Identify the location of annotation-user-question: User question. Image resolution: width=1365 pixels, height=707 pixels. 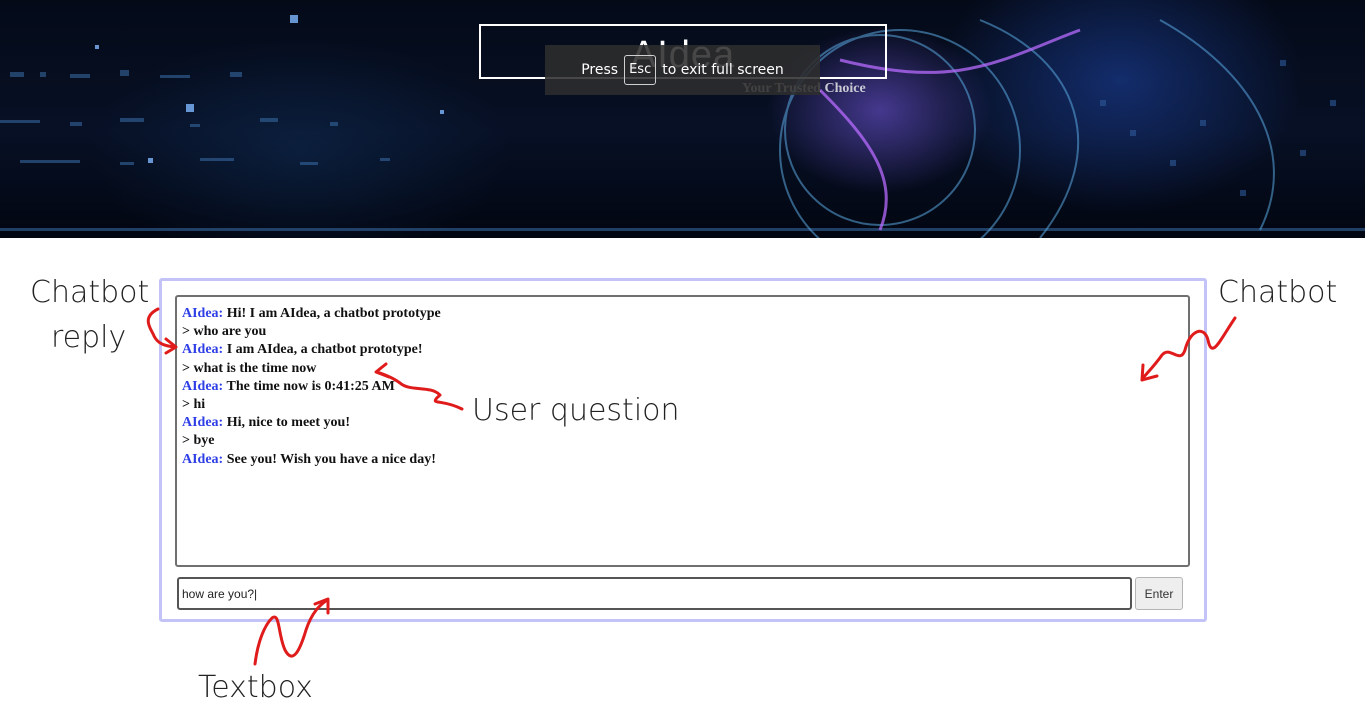
(576, 410).